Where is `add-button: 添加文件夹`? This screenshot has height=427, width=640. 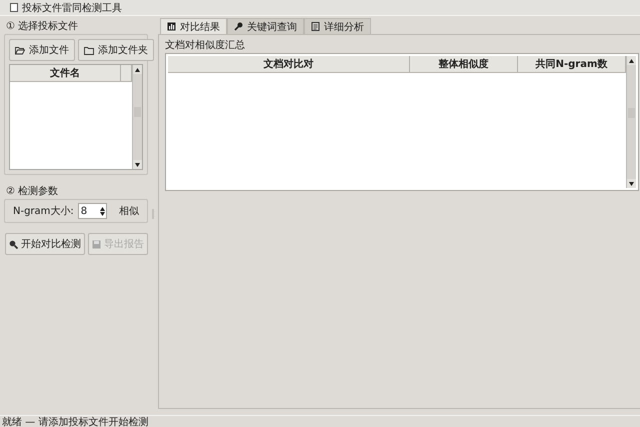
add-button: 添加文件夹 is located at coordinates (116, 50).